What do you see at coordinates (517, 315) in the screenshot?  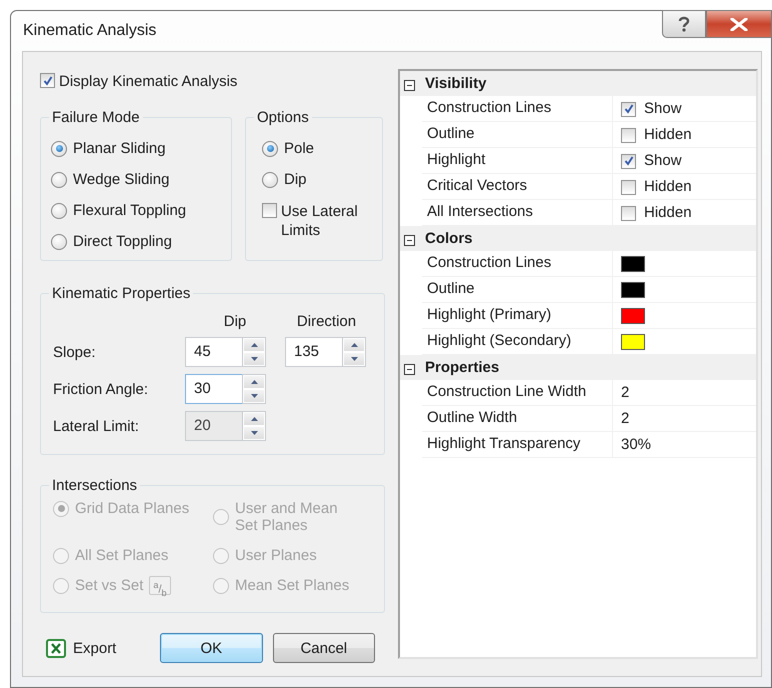 I see `property-name: Highlight (Primary)` at bounding box center [517, 315].